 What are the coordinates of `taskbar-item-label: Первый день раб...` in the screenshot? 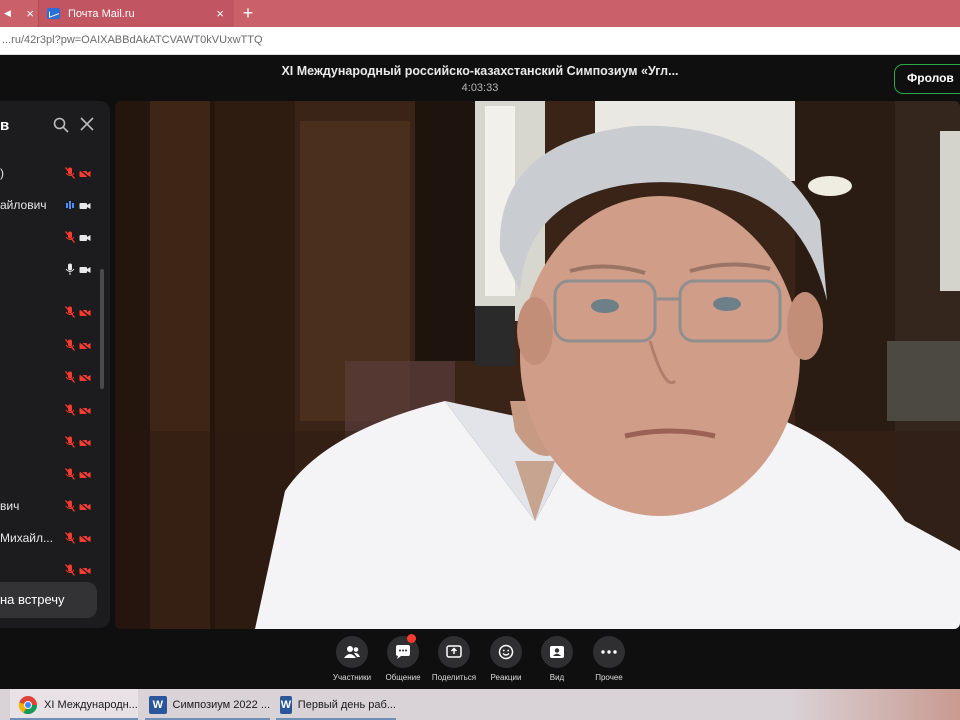 It's located at (346, 704).